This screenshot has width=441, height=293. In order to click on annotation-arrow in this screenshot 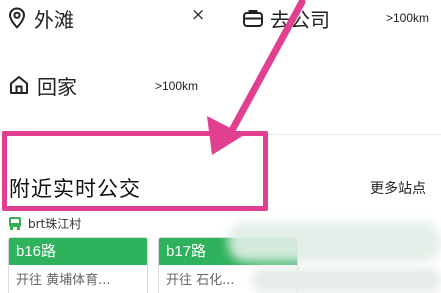, I will do `click(256, 77)`.